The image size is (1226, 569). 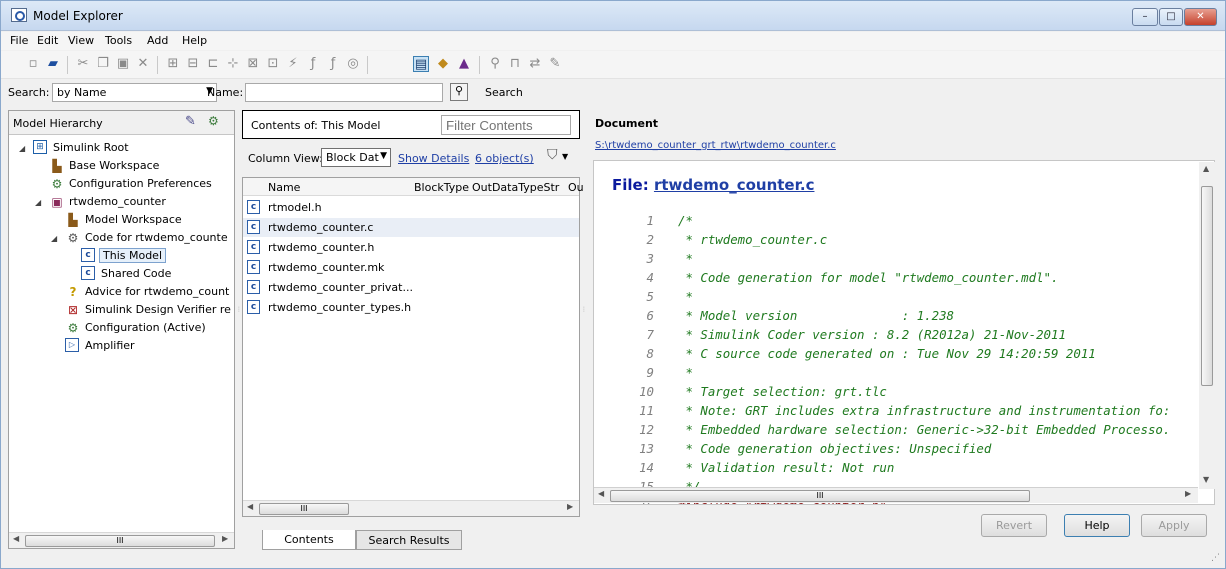 What do you see at coordinates (309, 540) in the screenshot?
I see `tab-contents: Contents` at bounding box center [309, 540].